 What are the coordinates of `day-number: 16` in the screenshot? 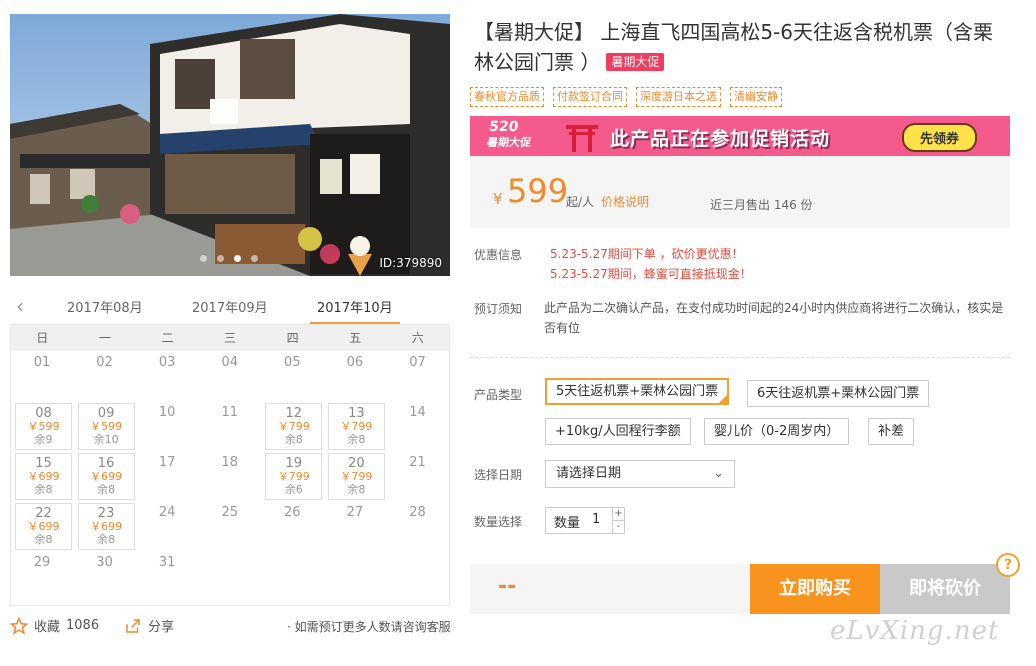 It's located at (106, 463).